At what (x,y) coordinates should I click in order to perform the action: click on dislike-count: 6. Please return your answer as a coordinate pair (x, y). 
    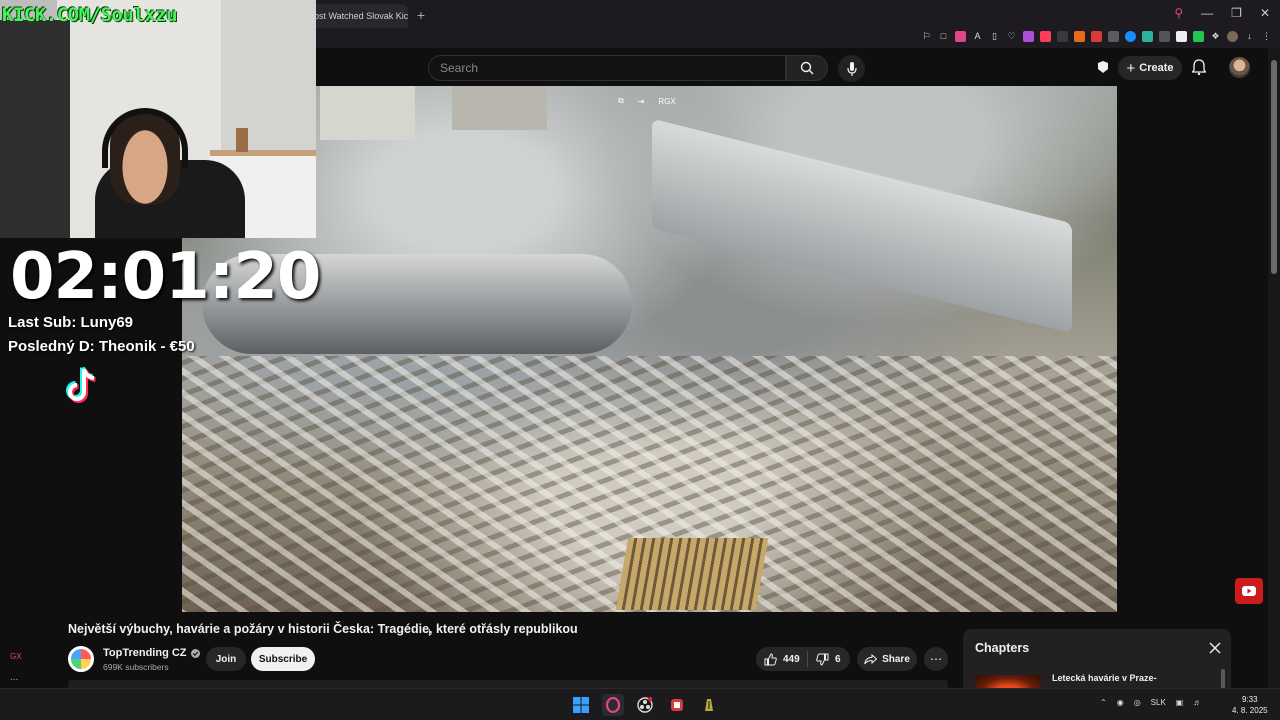
    Looking at the image, I should click on (838, 659).